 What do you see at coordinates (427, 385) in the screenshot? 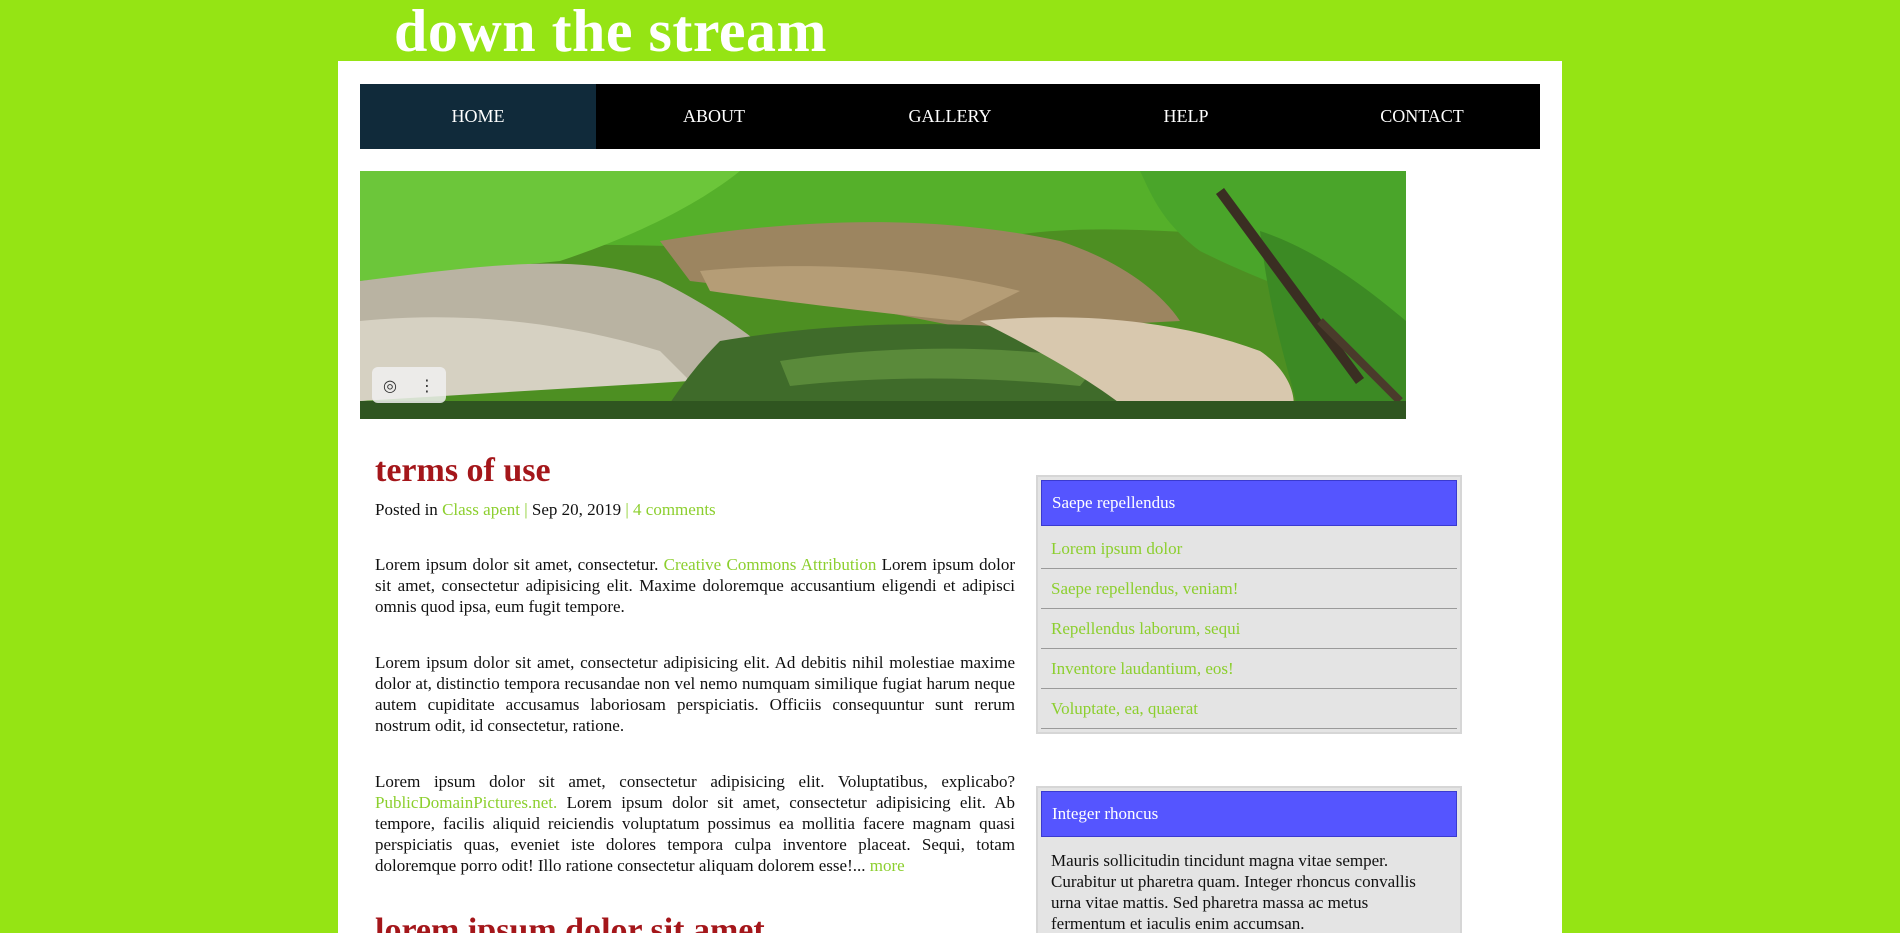
I see `more-vertical-icon: ⋮` at bounding box center [427, 385].